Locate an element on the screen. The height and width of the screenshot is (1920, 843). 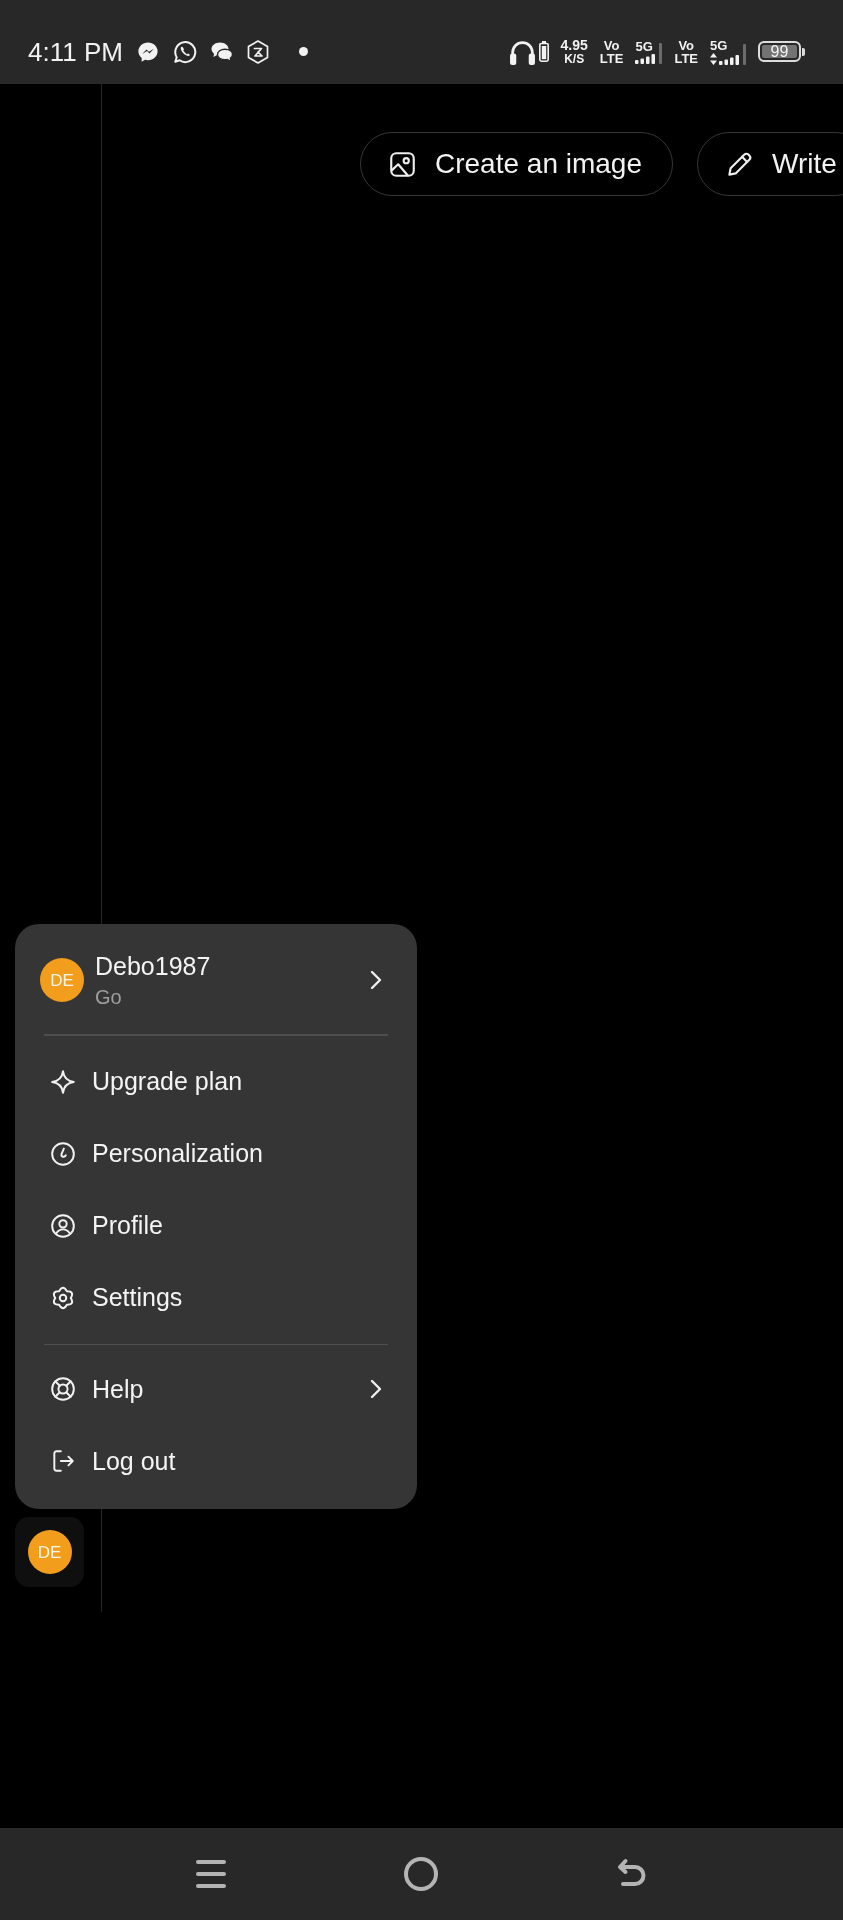
menu-item: Settings is located at coordinates (216, 1297).